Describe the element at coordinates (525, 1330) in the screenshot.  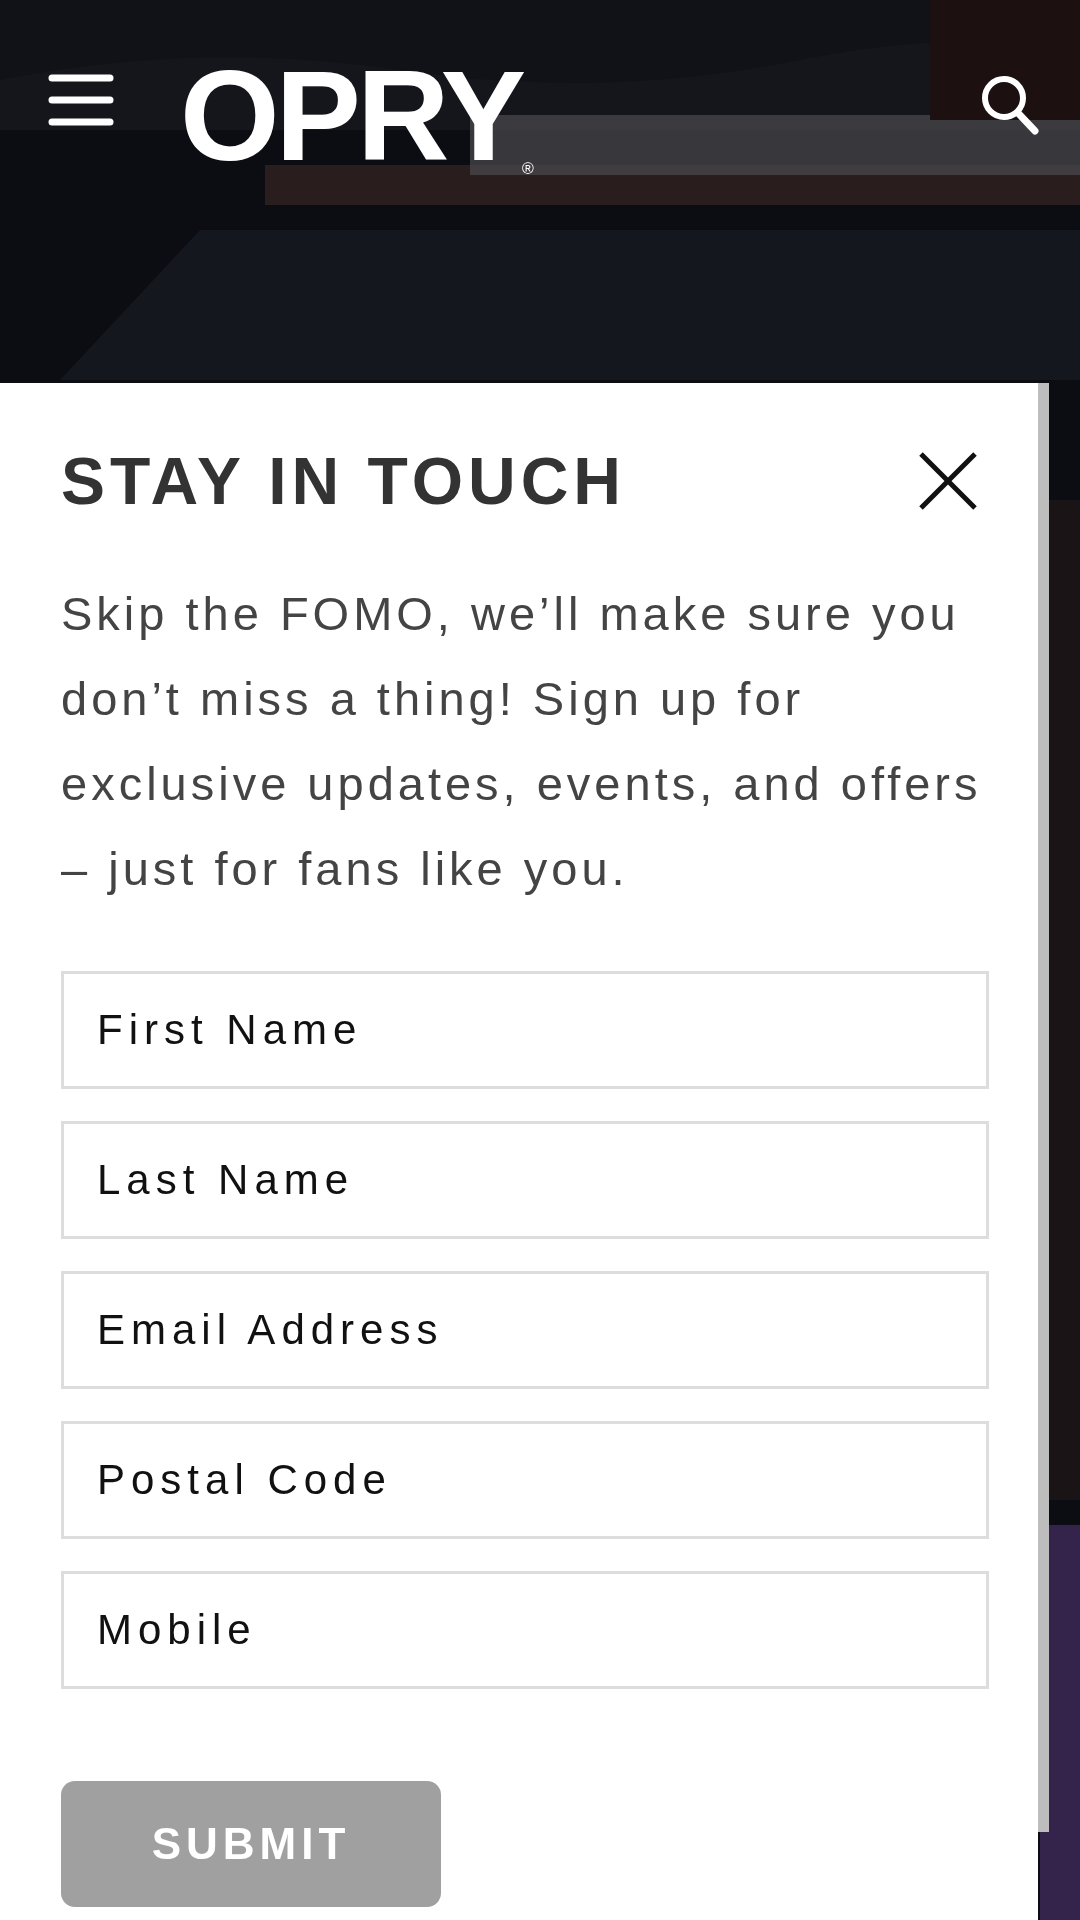
I see `input-field: Email Address` at that location.